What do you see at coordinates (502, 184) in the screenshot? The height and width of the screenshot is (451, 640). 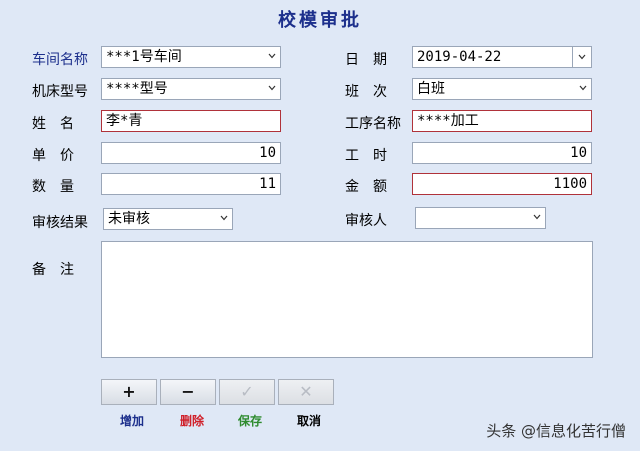 I see `amount-input: 1100` at bounding box center [502, 184].